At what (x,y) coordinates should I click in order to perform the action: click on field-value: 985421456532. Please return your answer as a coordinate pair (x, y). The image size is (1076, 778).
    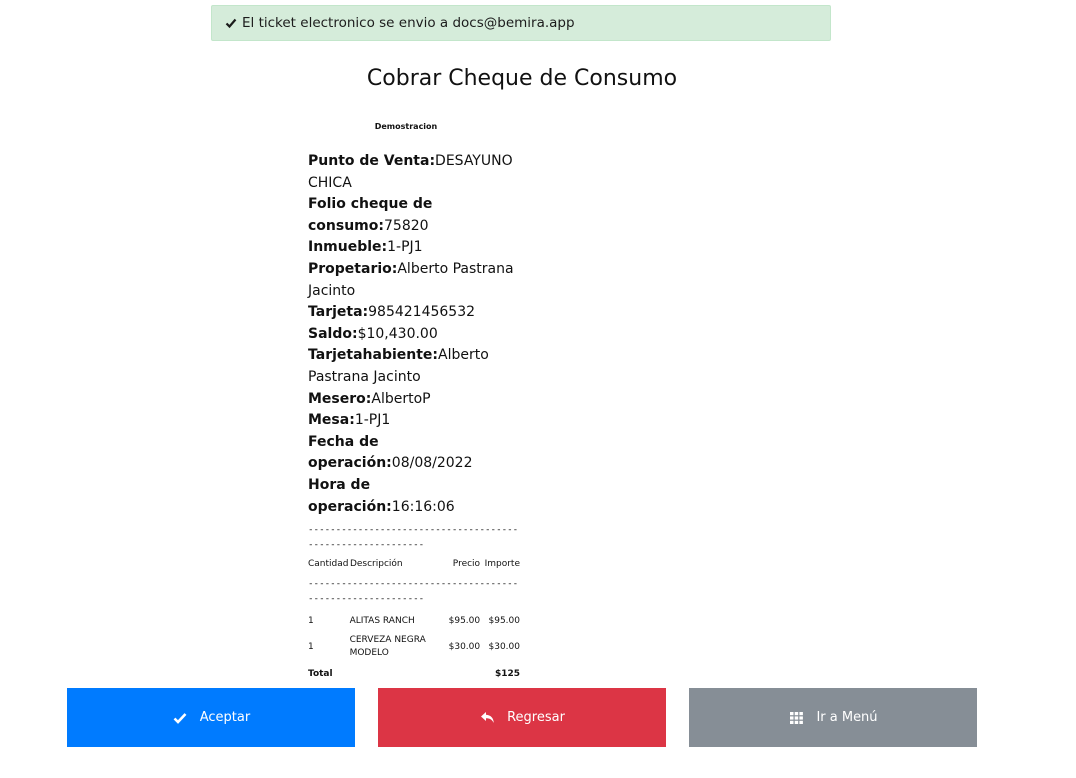
    Looking at the image, I should click on (422, 312).